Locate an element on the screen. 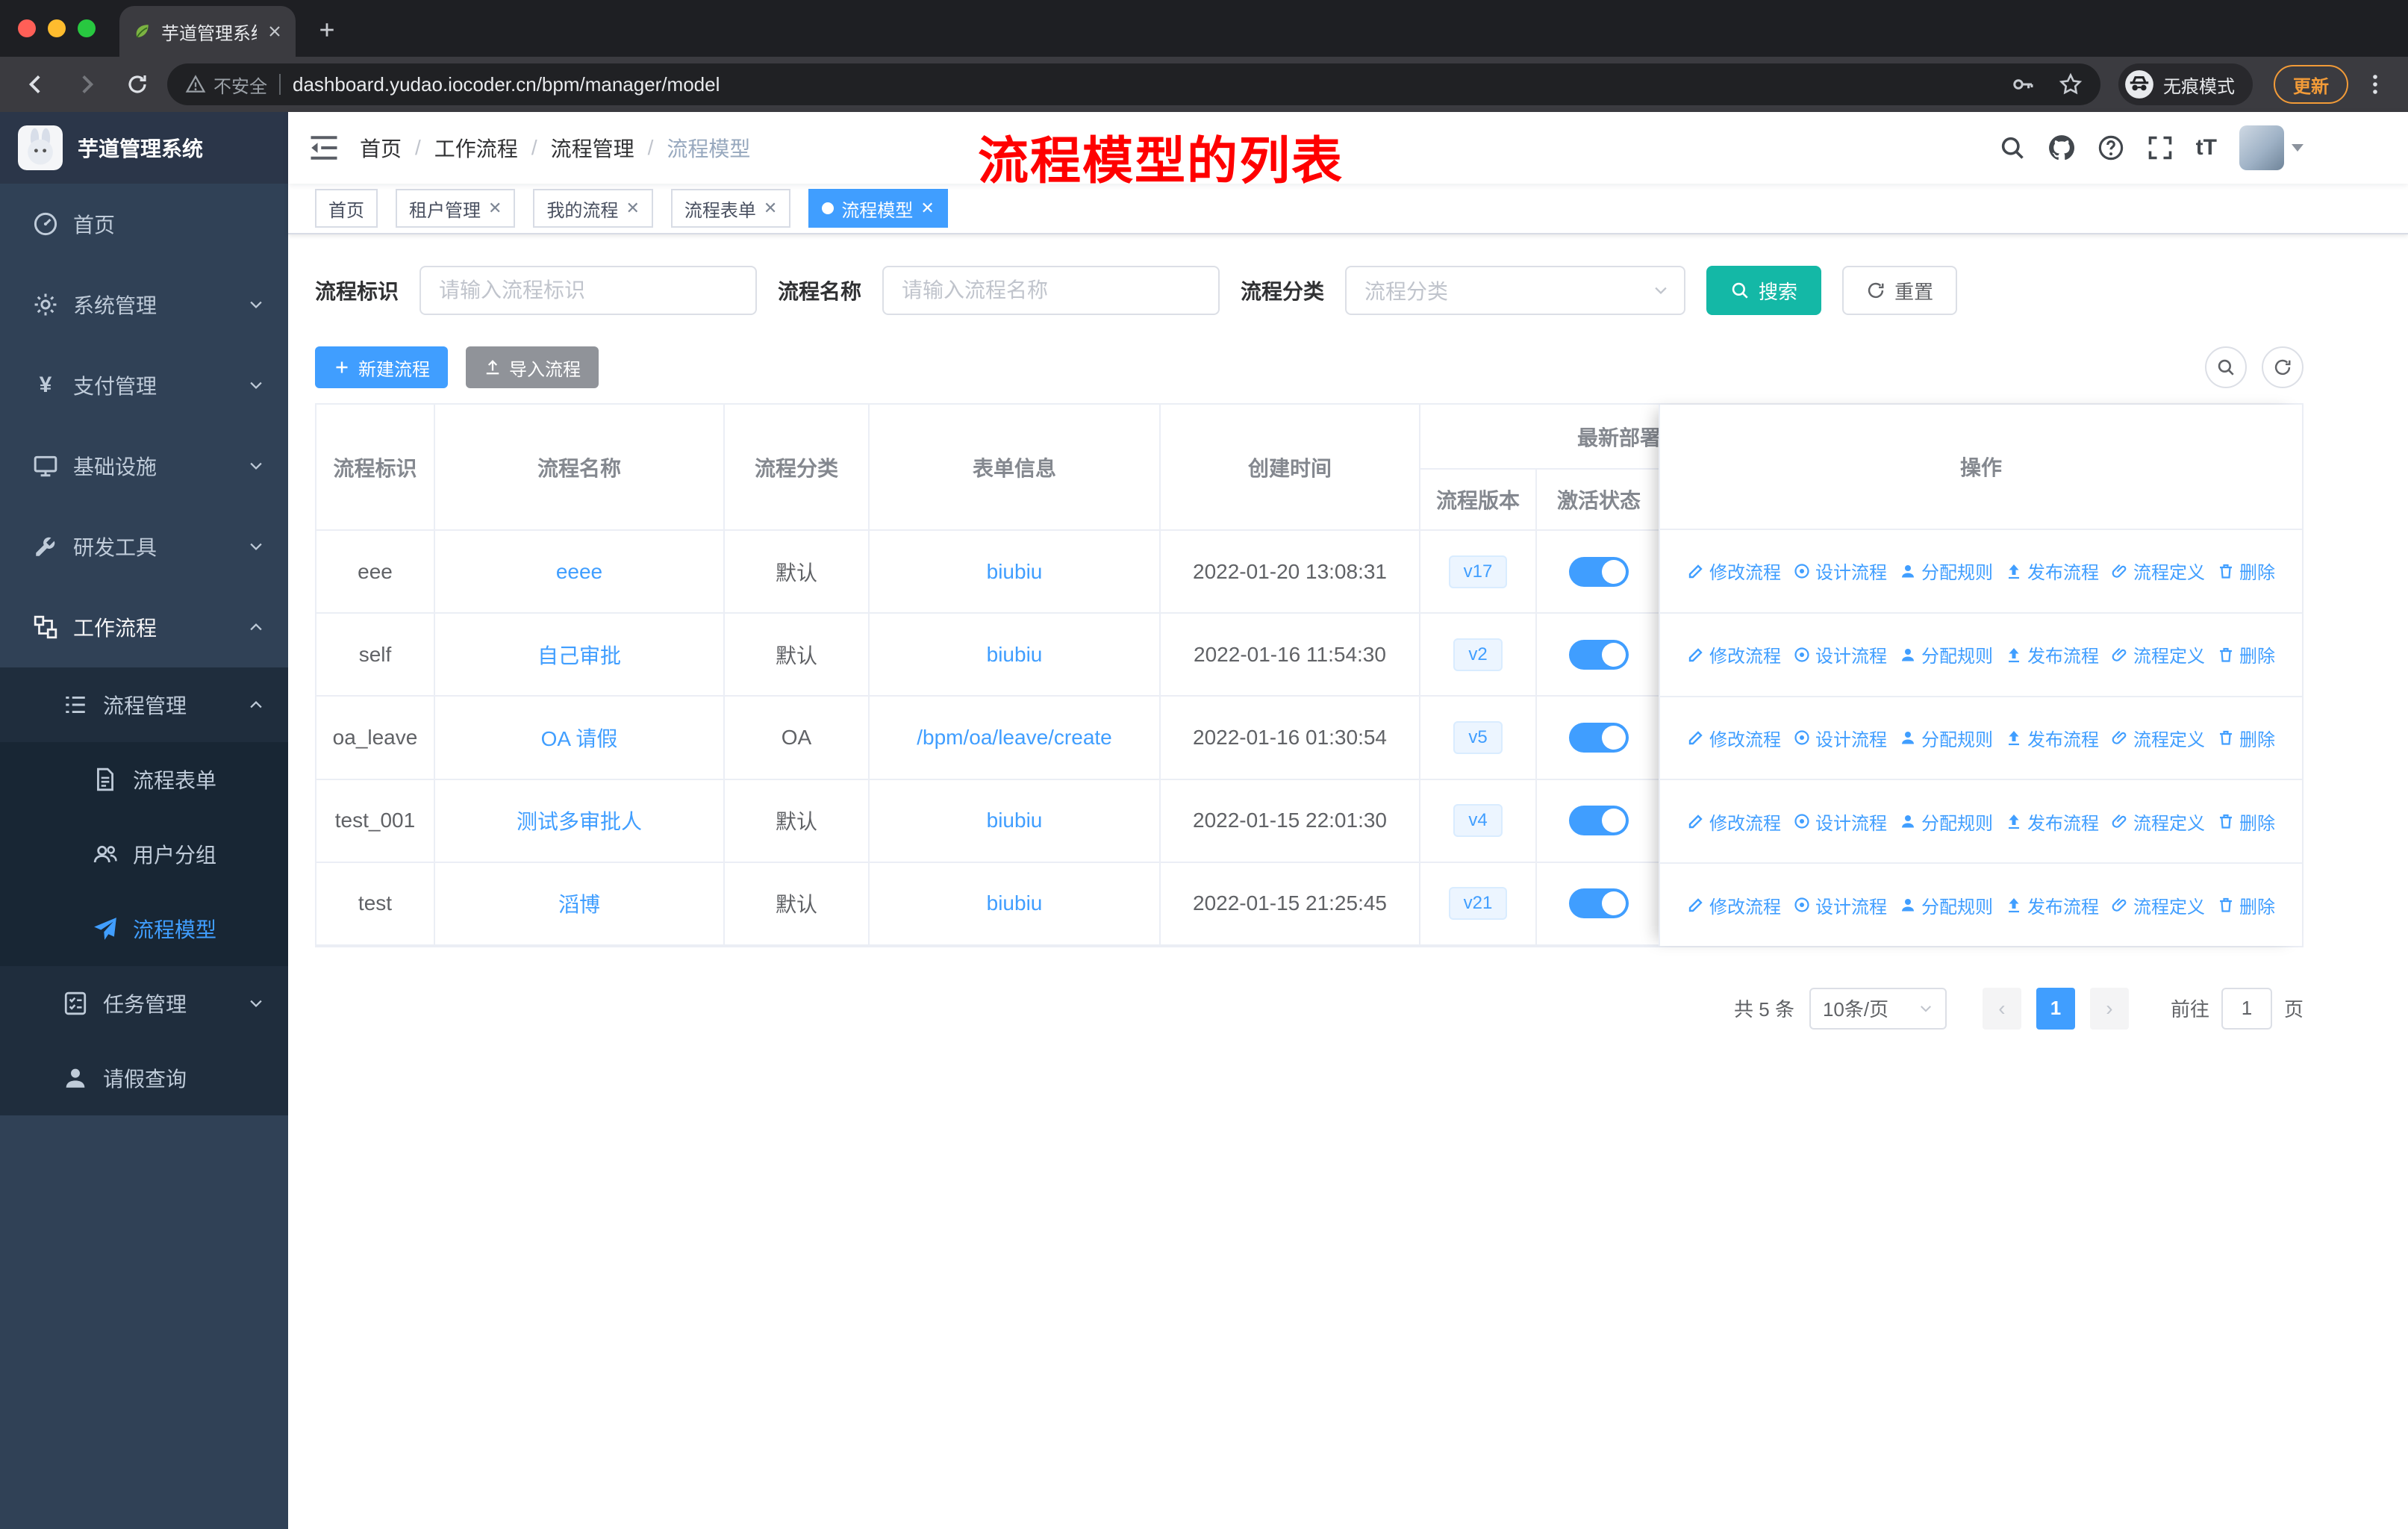 The height and width of the screenshot is (1529, 2408). window-minimize-button is located at coordinates (57, 28).